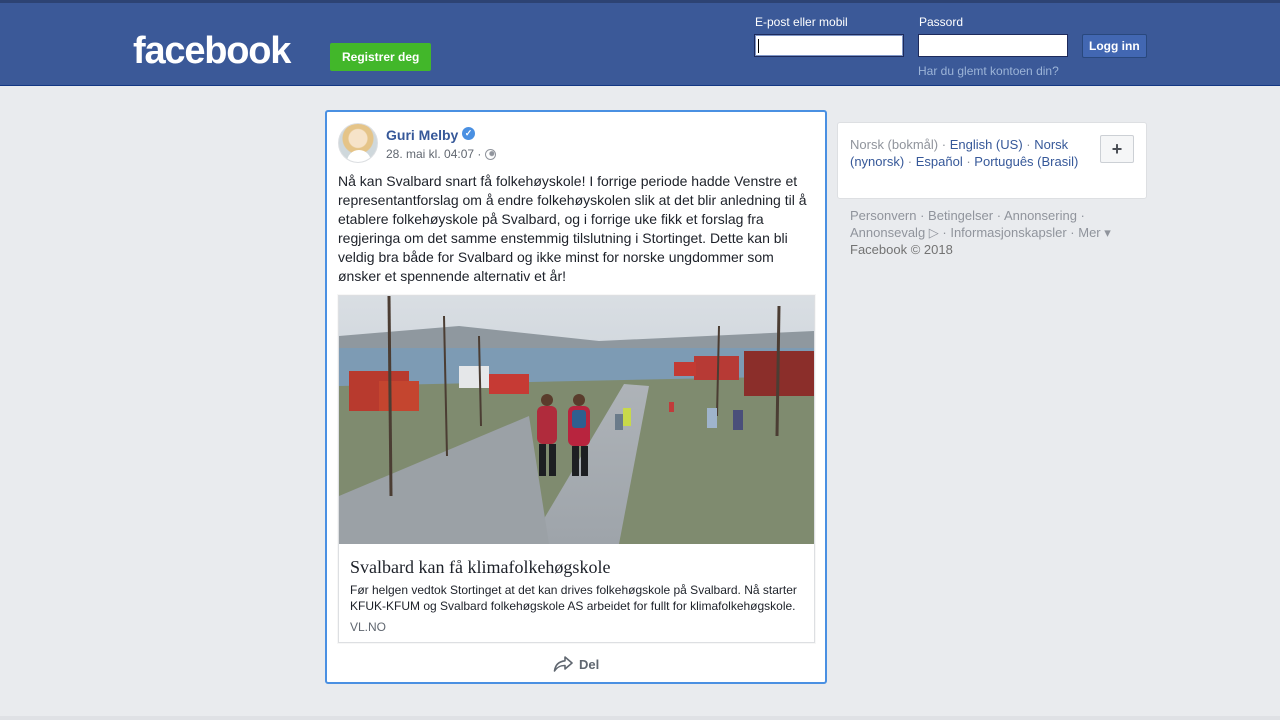 The height and width of the screenshot is (720, 1280). What do you see at coordinates (422, 135) in the screenshot?
I see `post-author: Guri Melby` at bounding box center [422, 135].